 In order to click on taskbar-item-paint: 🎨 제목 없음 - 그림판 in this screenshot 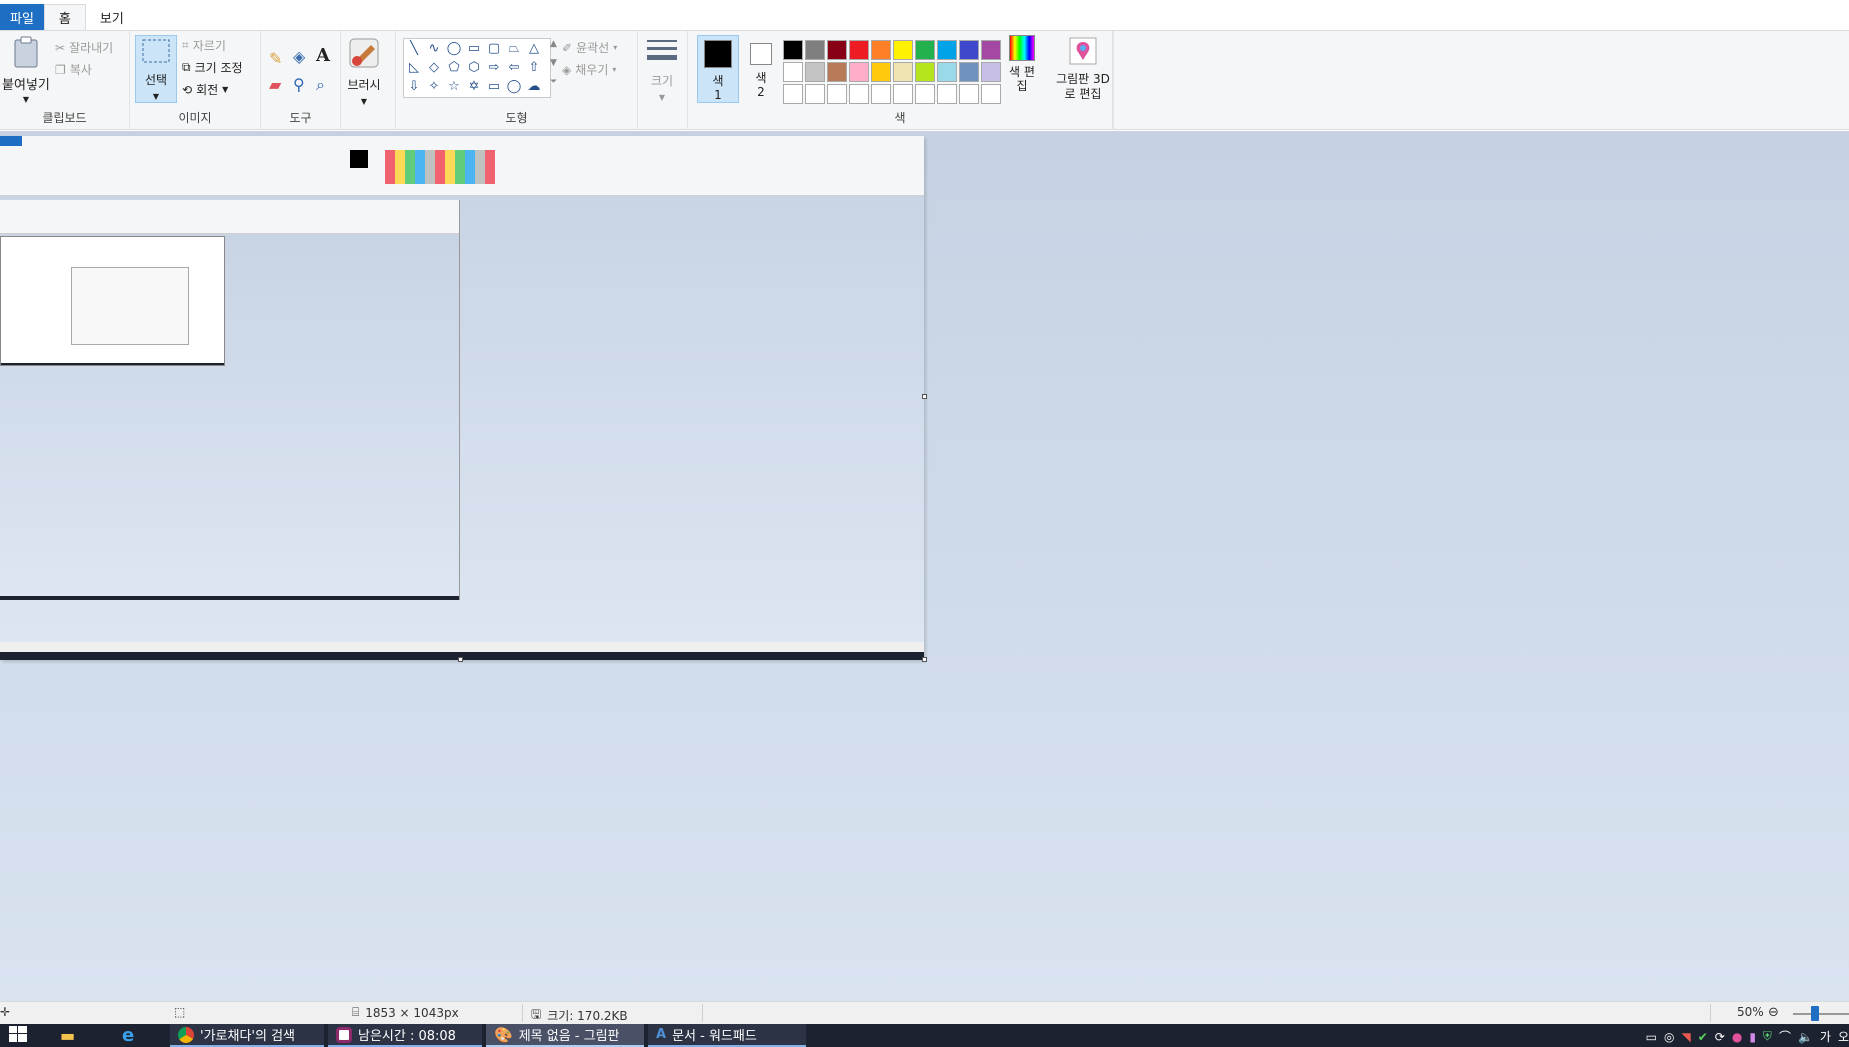, I will do `click(565, 1035)`.